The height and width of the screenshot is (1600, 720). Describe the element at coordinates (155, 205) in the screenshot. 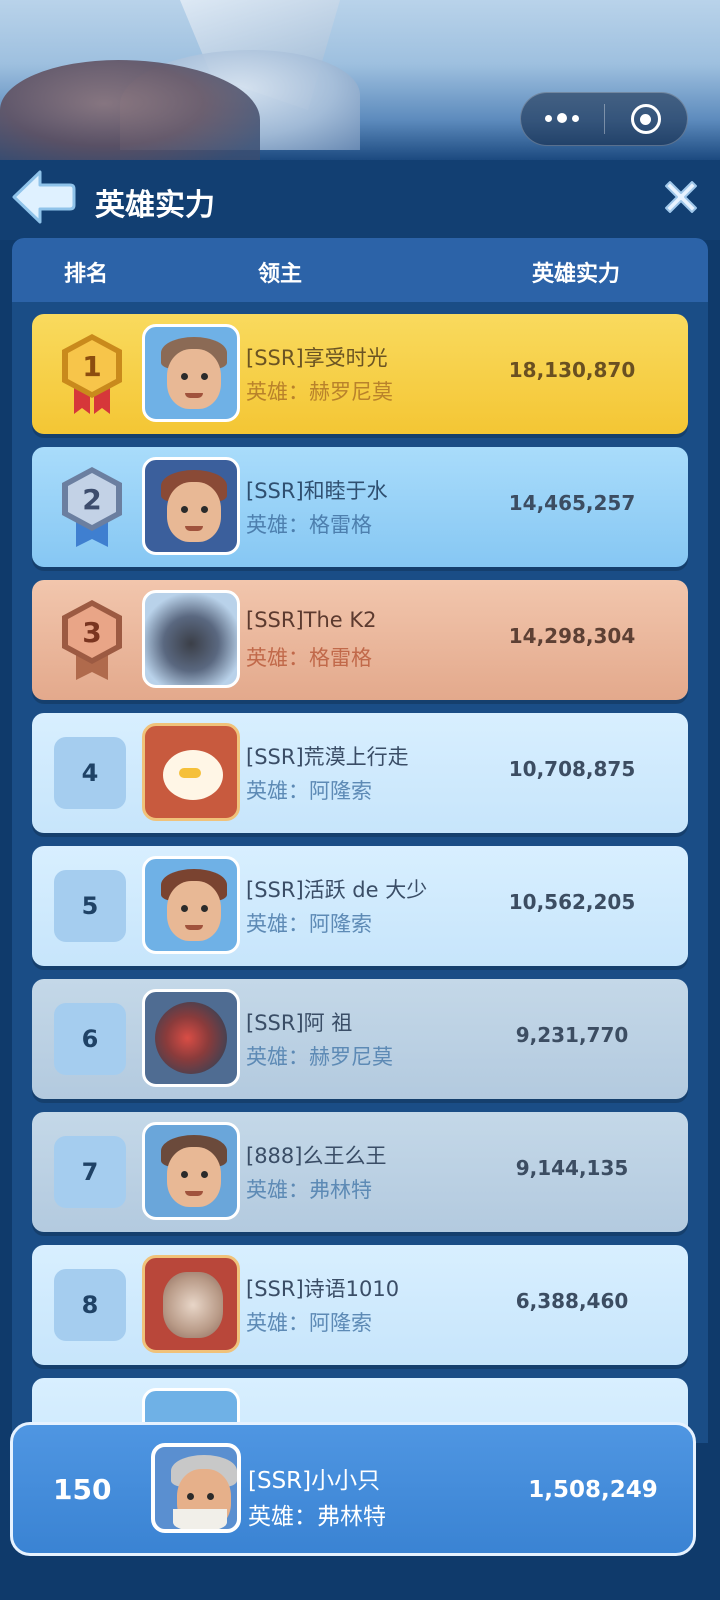

I see `page-title: 英雄实力` at that location.